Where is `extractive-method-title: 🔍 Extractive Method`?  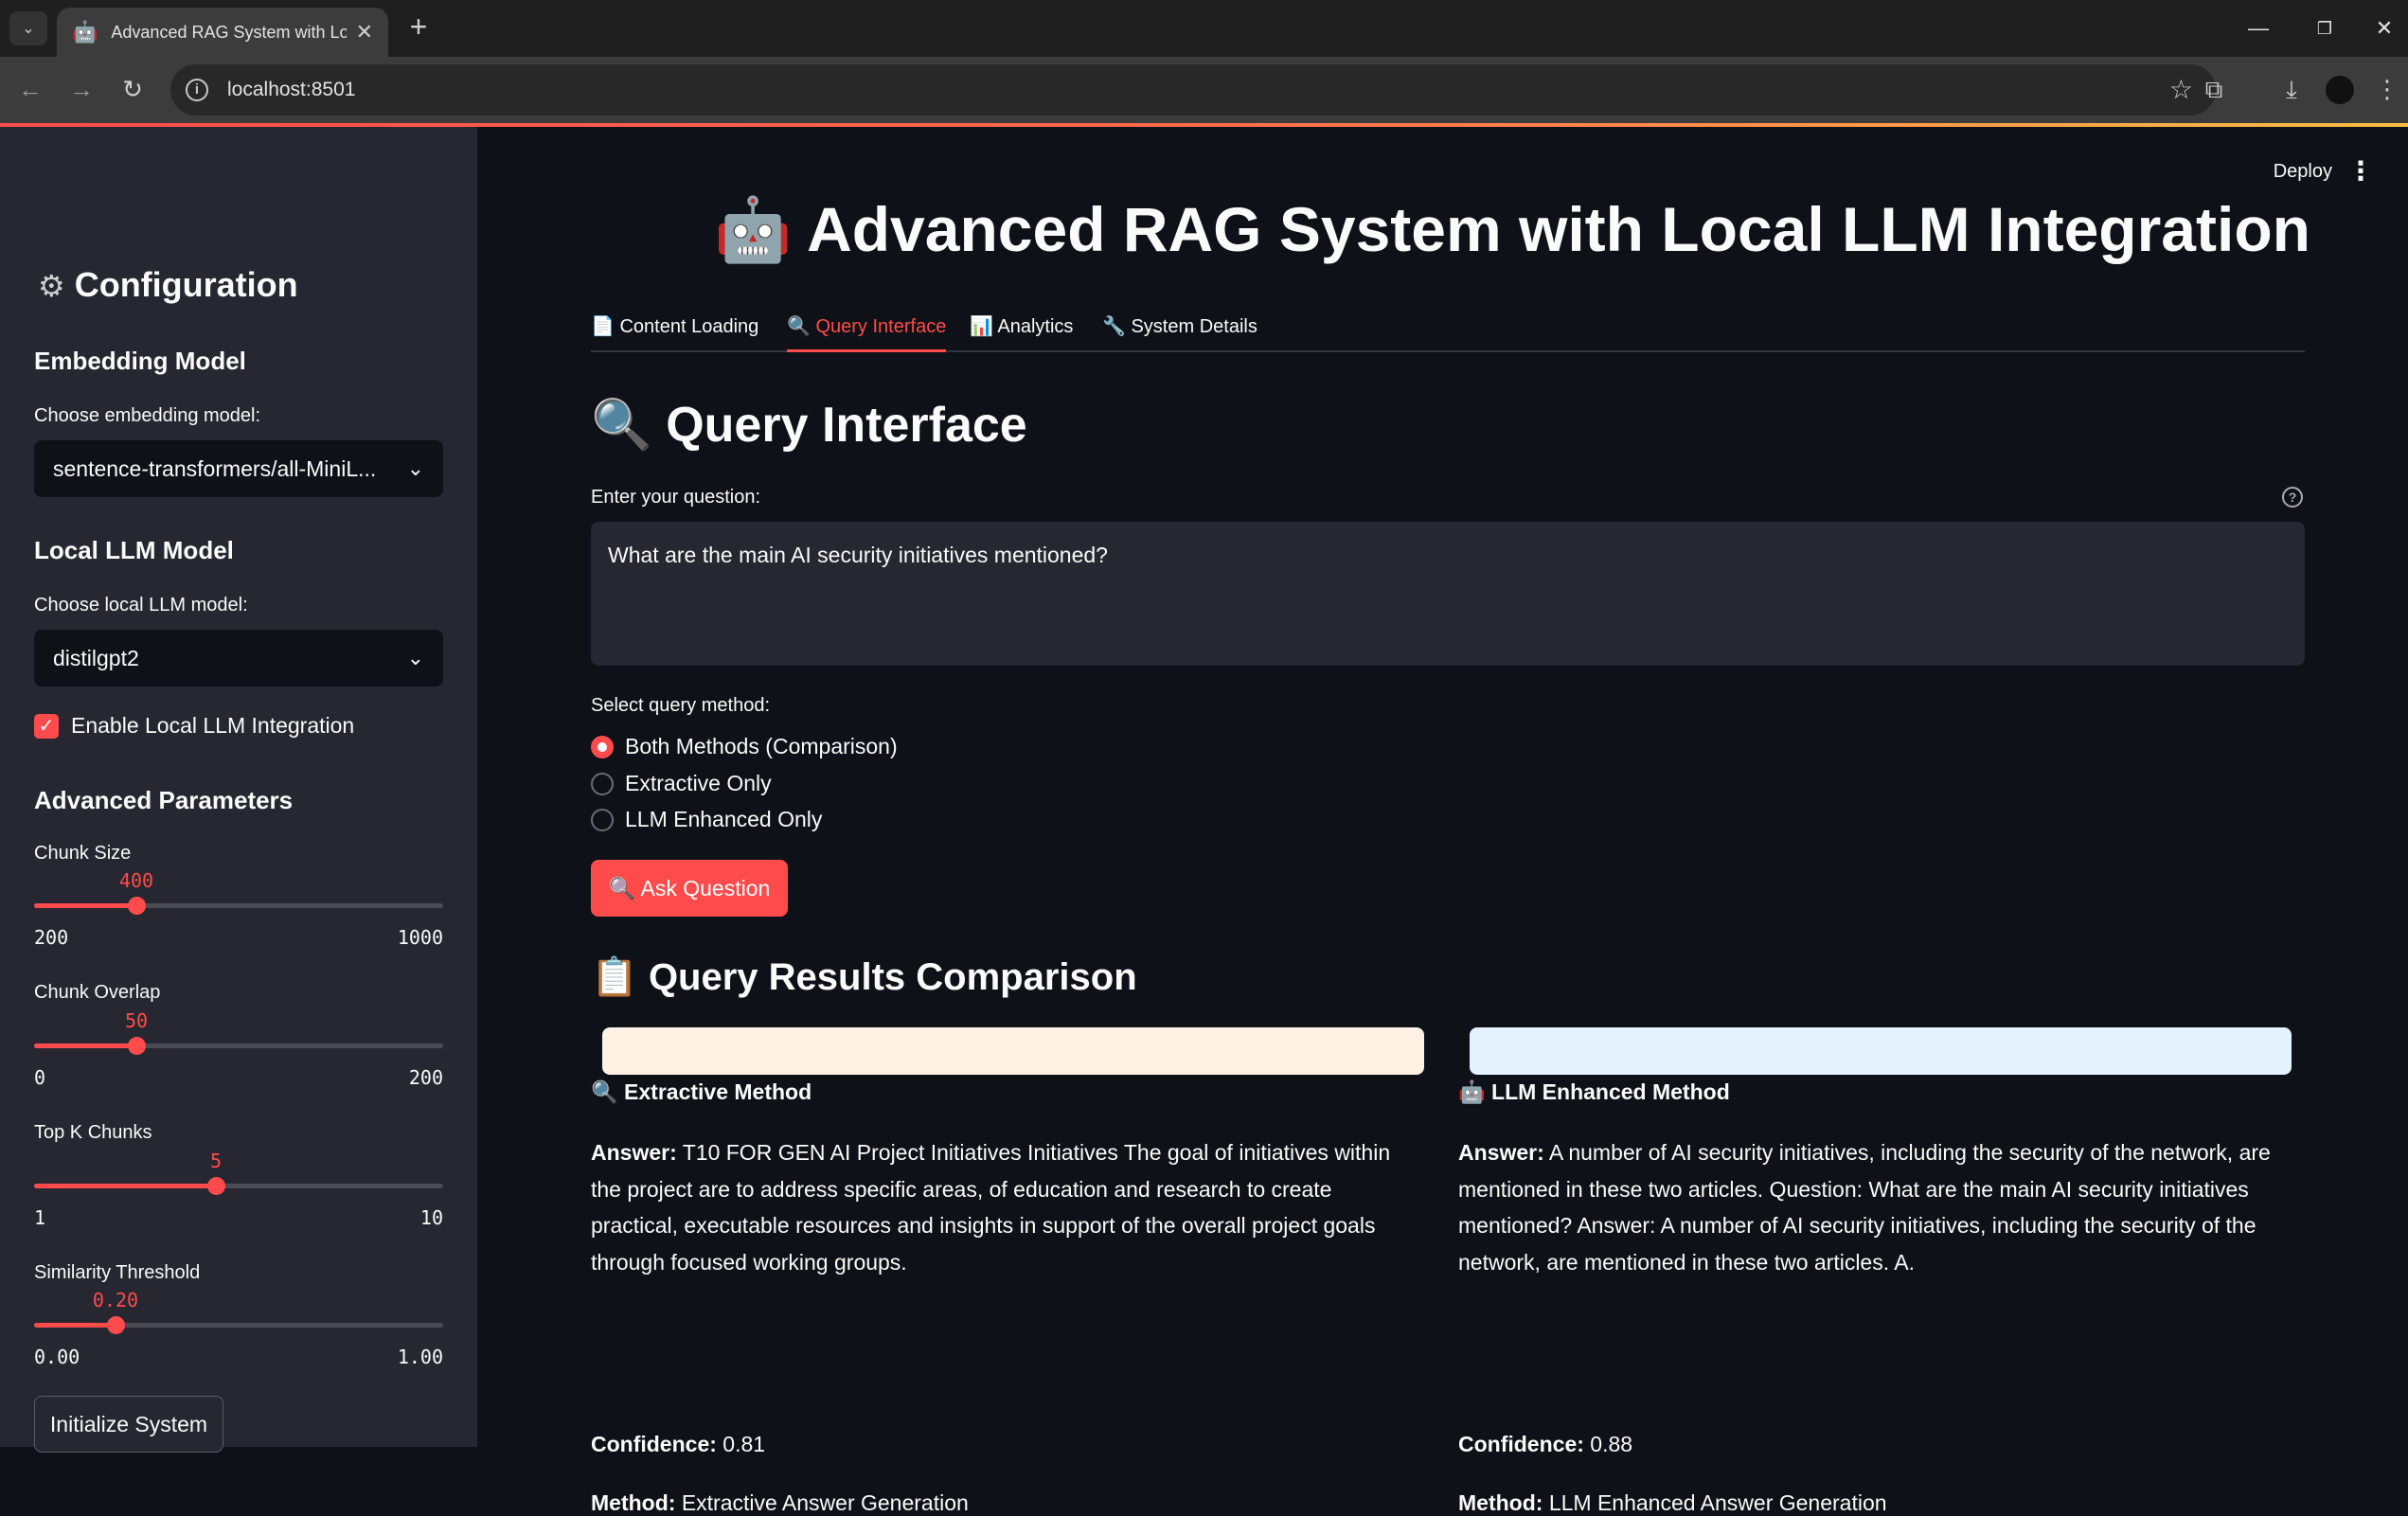 extractive-method-title: 🔍 Extractive Method is located at coordinates (701, 1092).